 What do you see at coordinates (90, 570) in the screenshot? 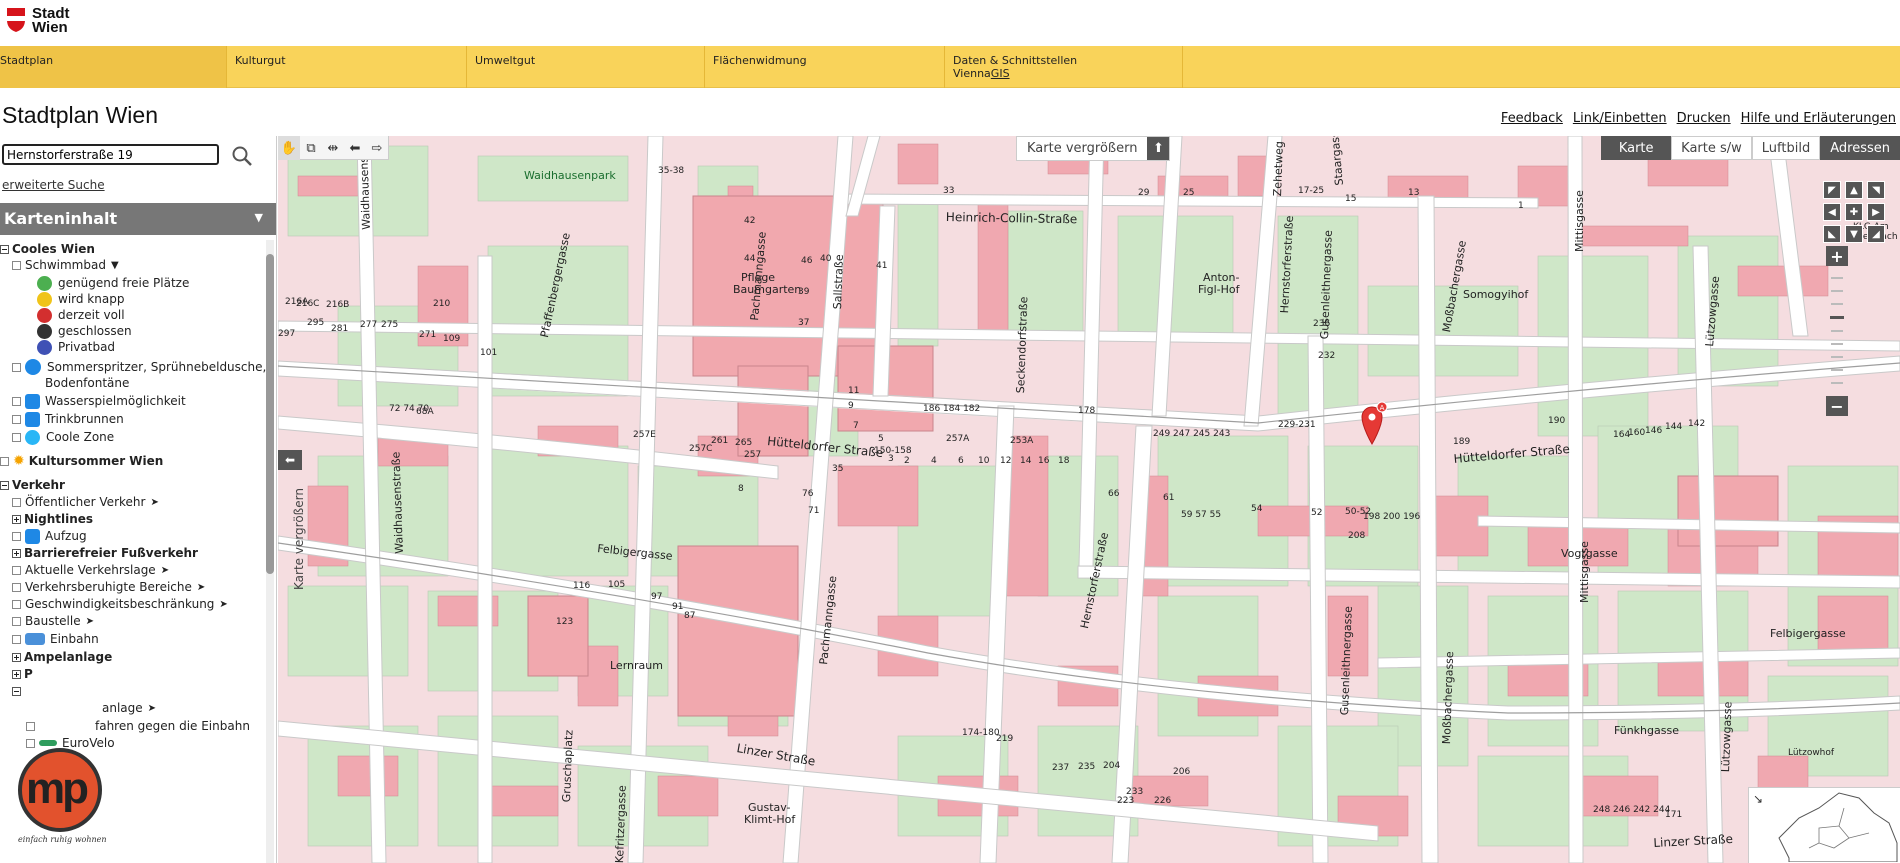
I see `tree-verkehrslage: Aktuelle Verkehrslage ➤` at bounding box center [90, 570].